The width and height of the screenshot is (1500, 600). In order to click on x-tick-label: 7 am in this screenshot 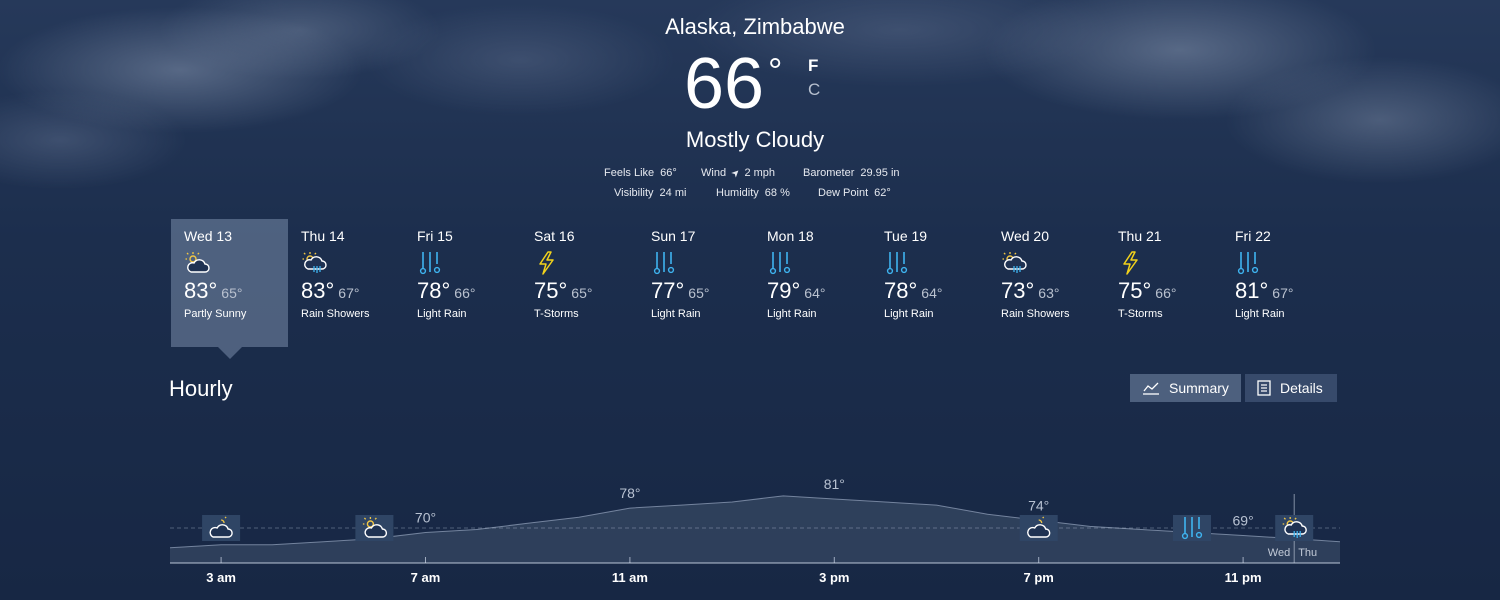, I will do `click(426, 577)`.